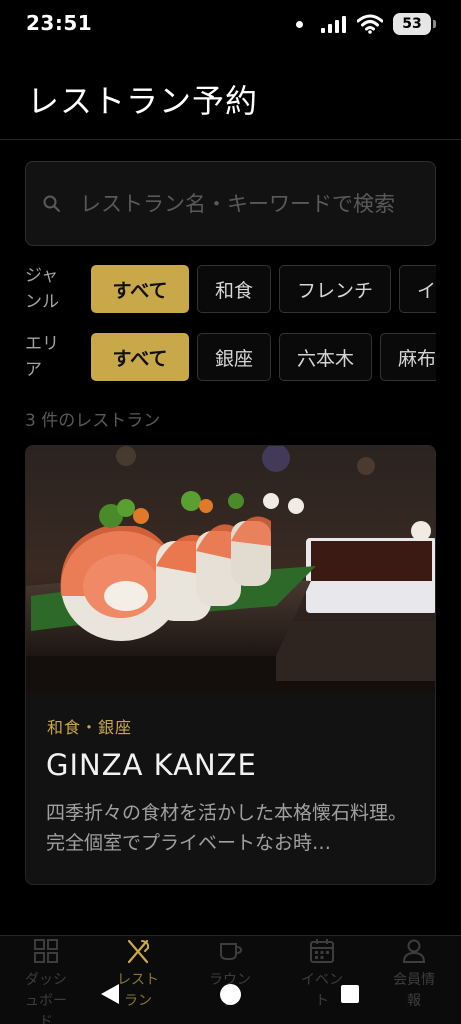  What do you see at coordinates (42, 289) in the screenshot?
I see `genre-filter-label: ジャンル` at bounding box center [42, 289].